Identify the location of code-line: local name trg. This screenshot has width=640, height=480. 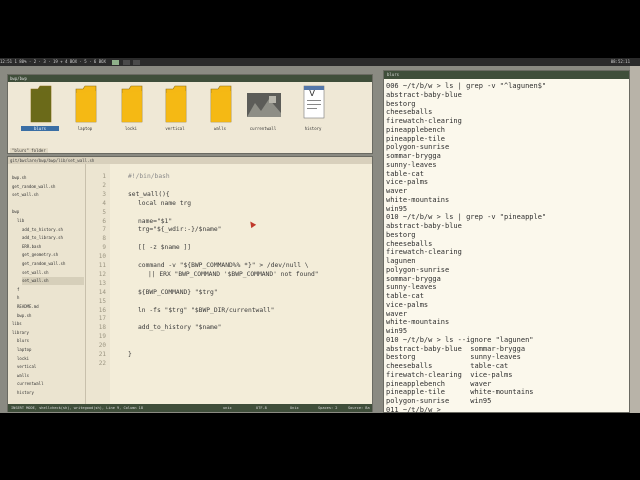
(164, 203).